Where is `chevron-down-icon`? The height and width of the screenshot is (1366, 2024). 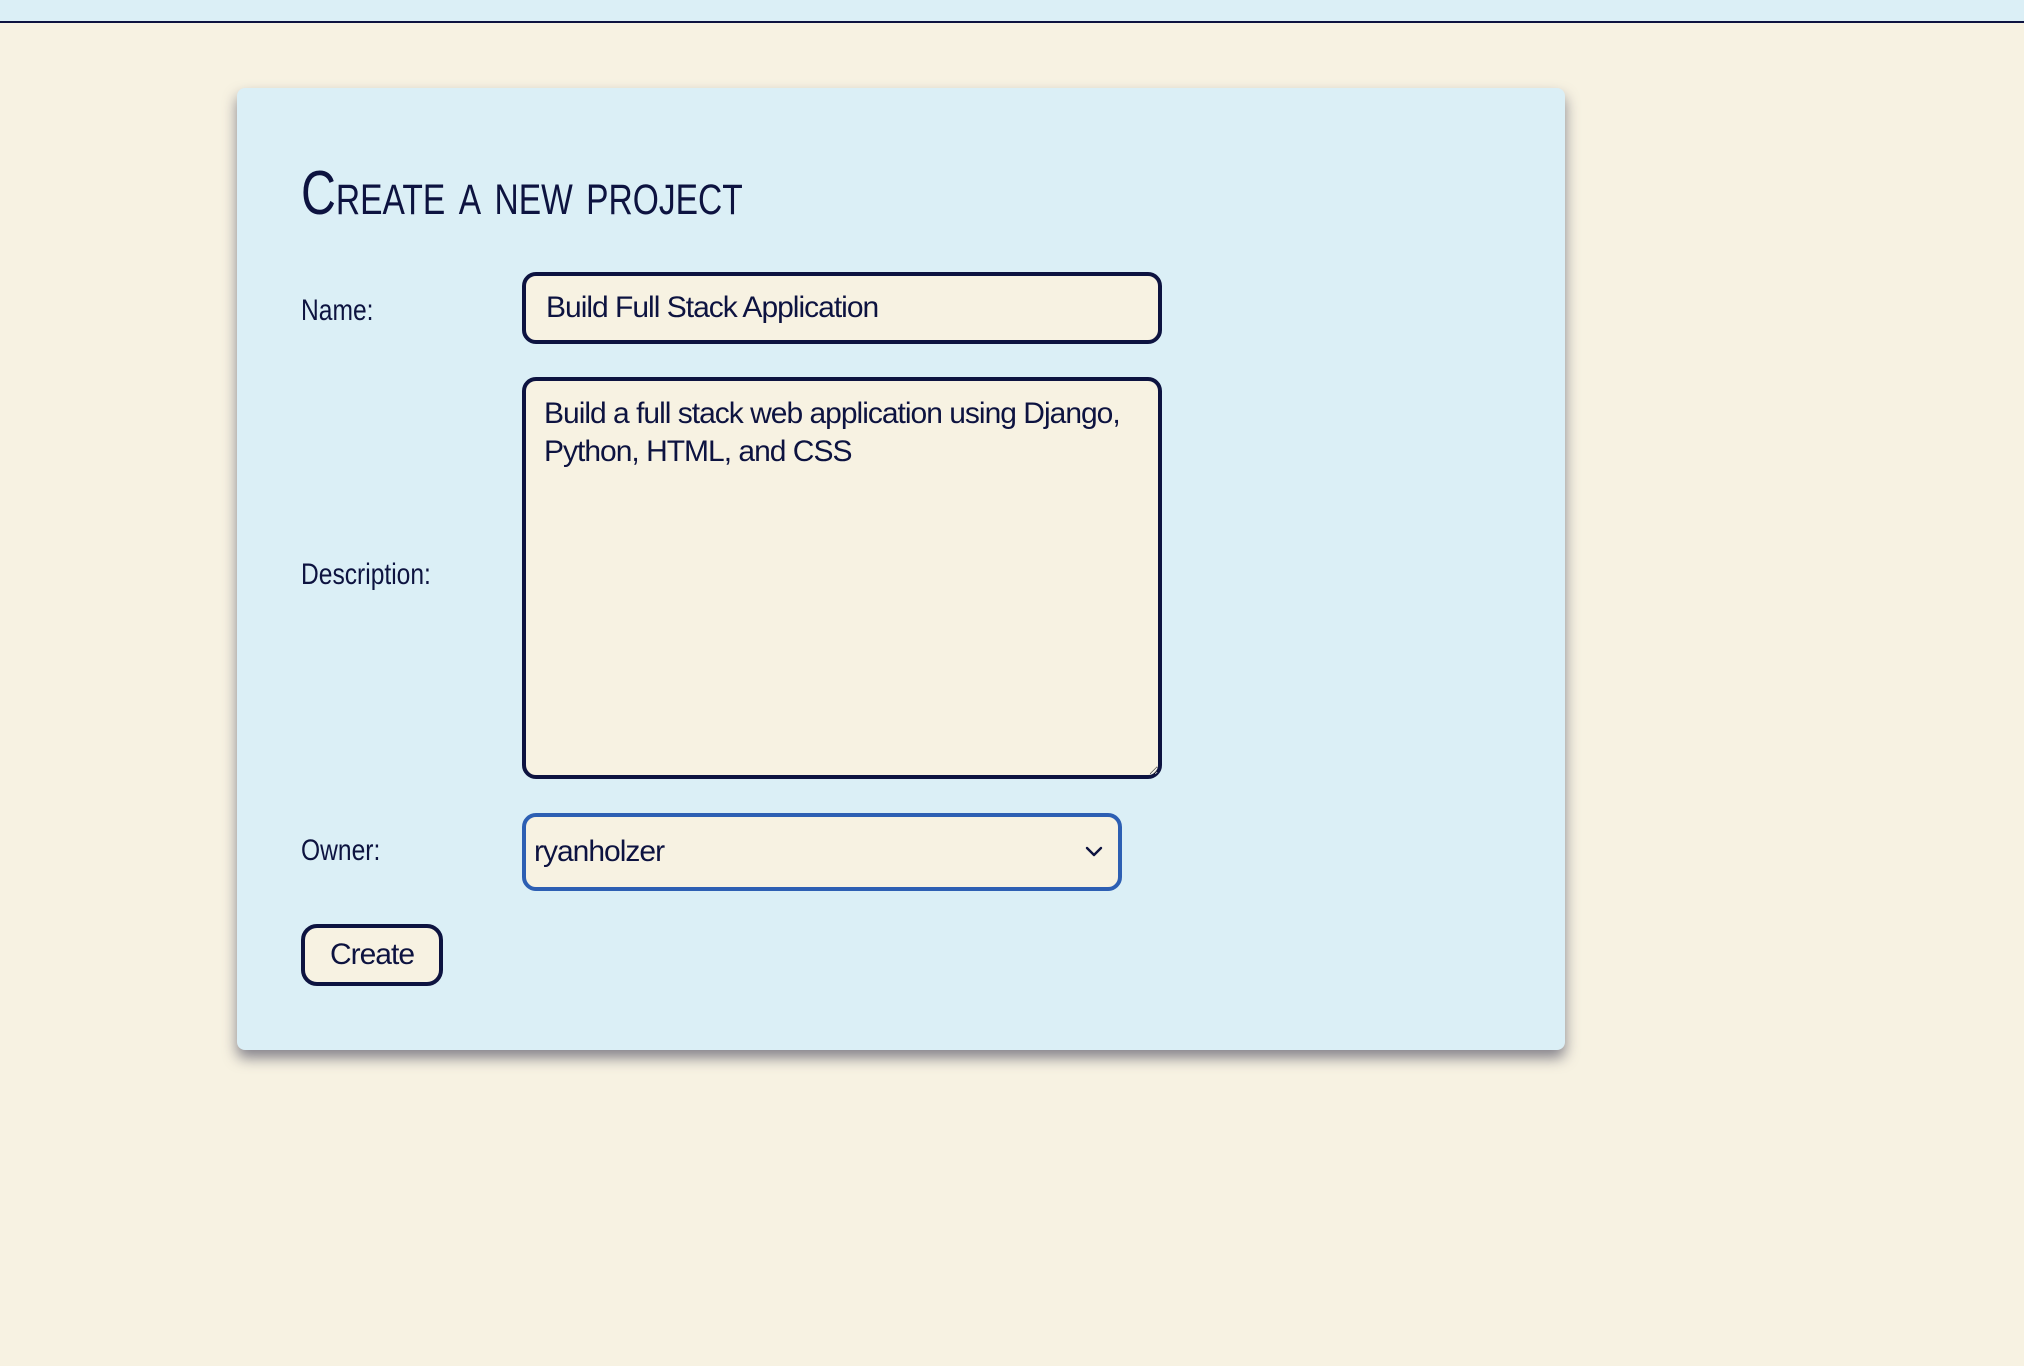
chevron-down-icon is located at coordinates (1094, 851).